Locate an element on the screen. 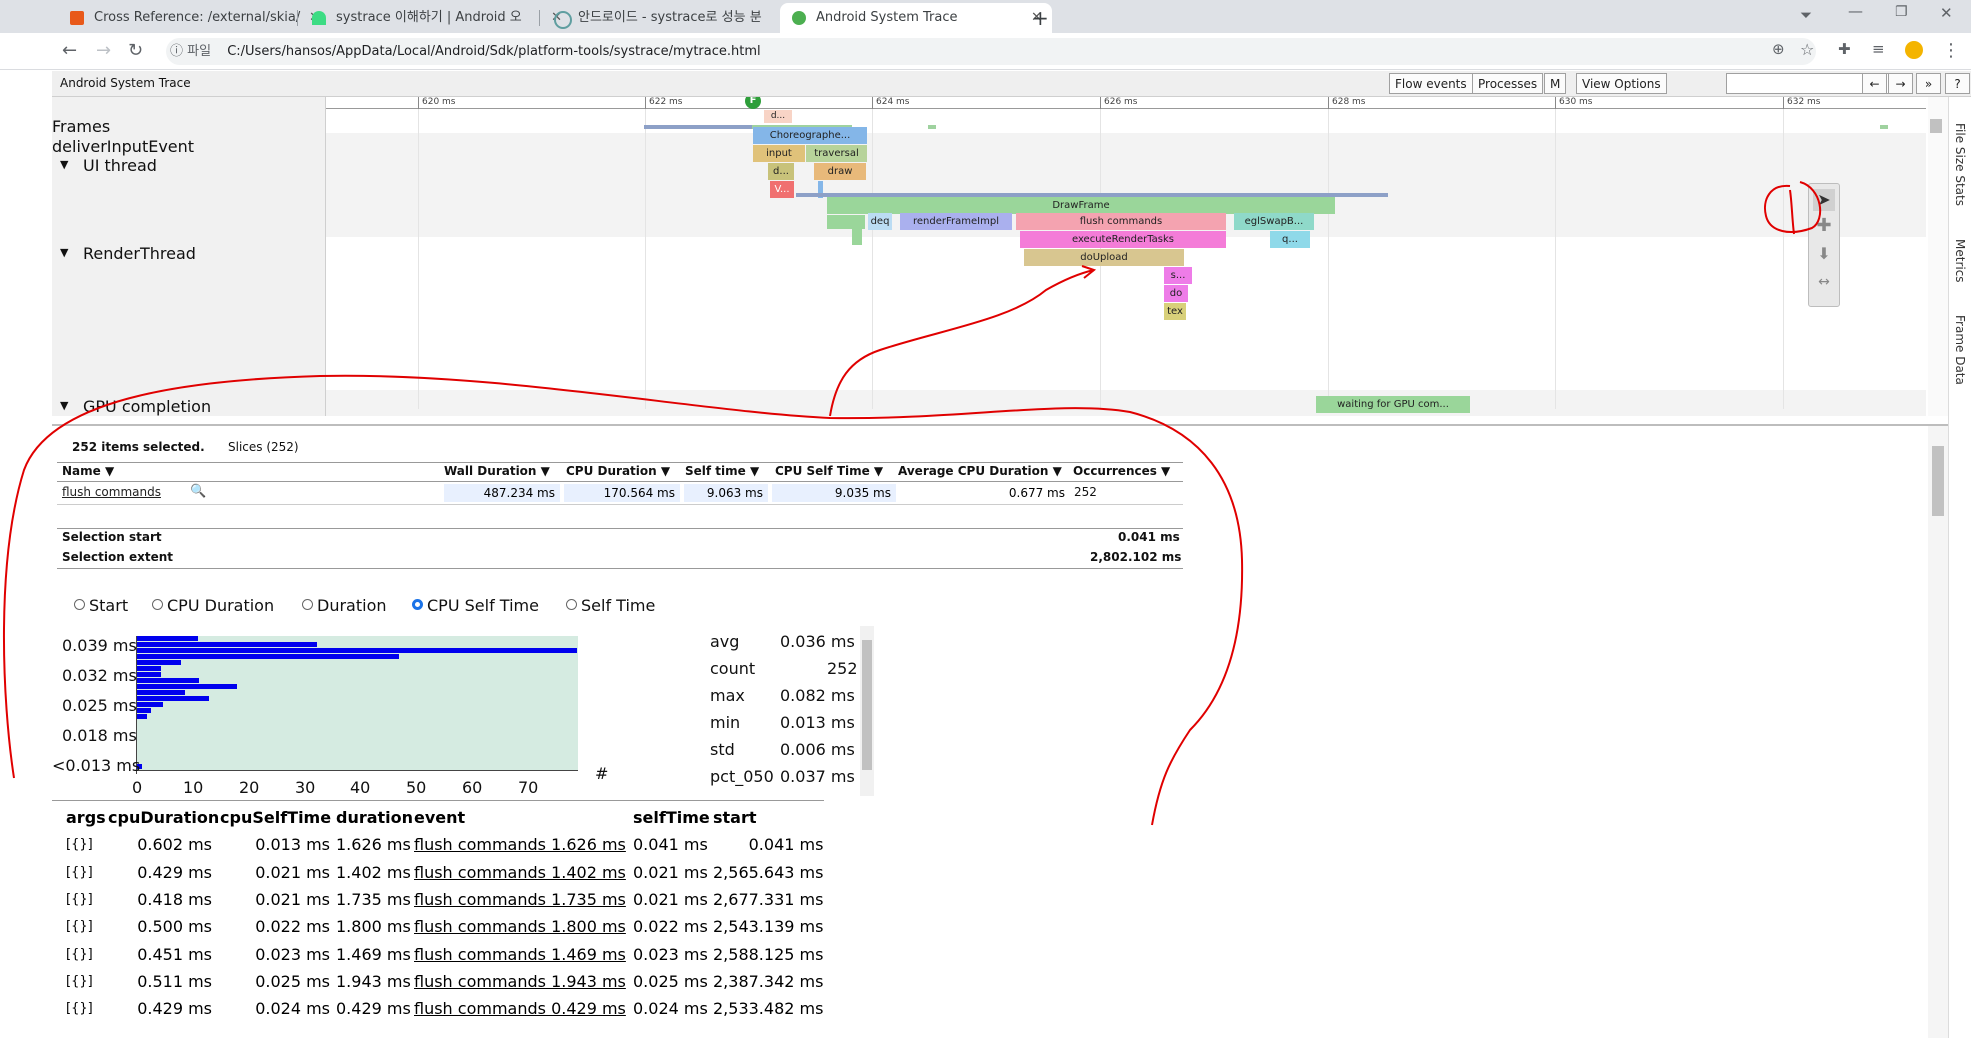 This screenshot has height=1038, width=1971. restore-icon: ❐ is located at coordinates (1901, 12).